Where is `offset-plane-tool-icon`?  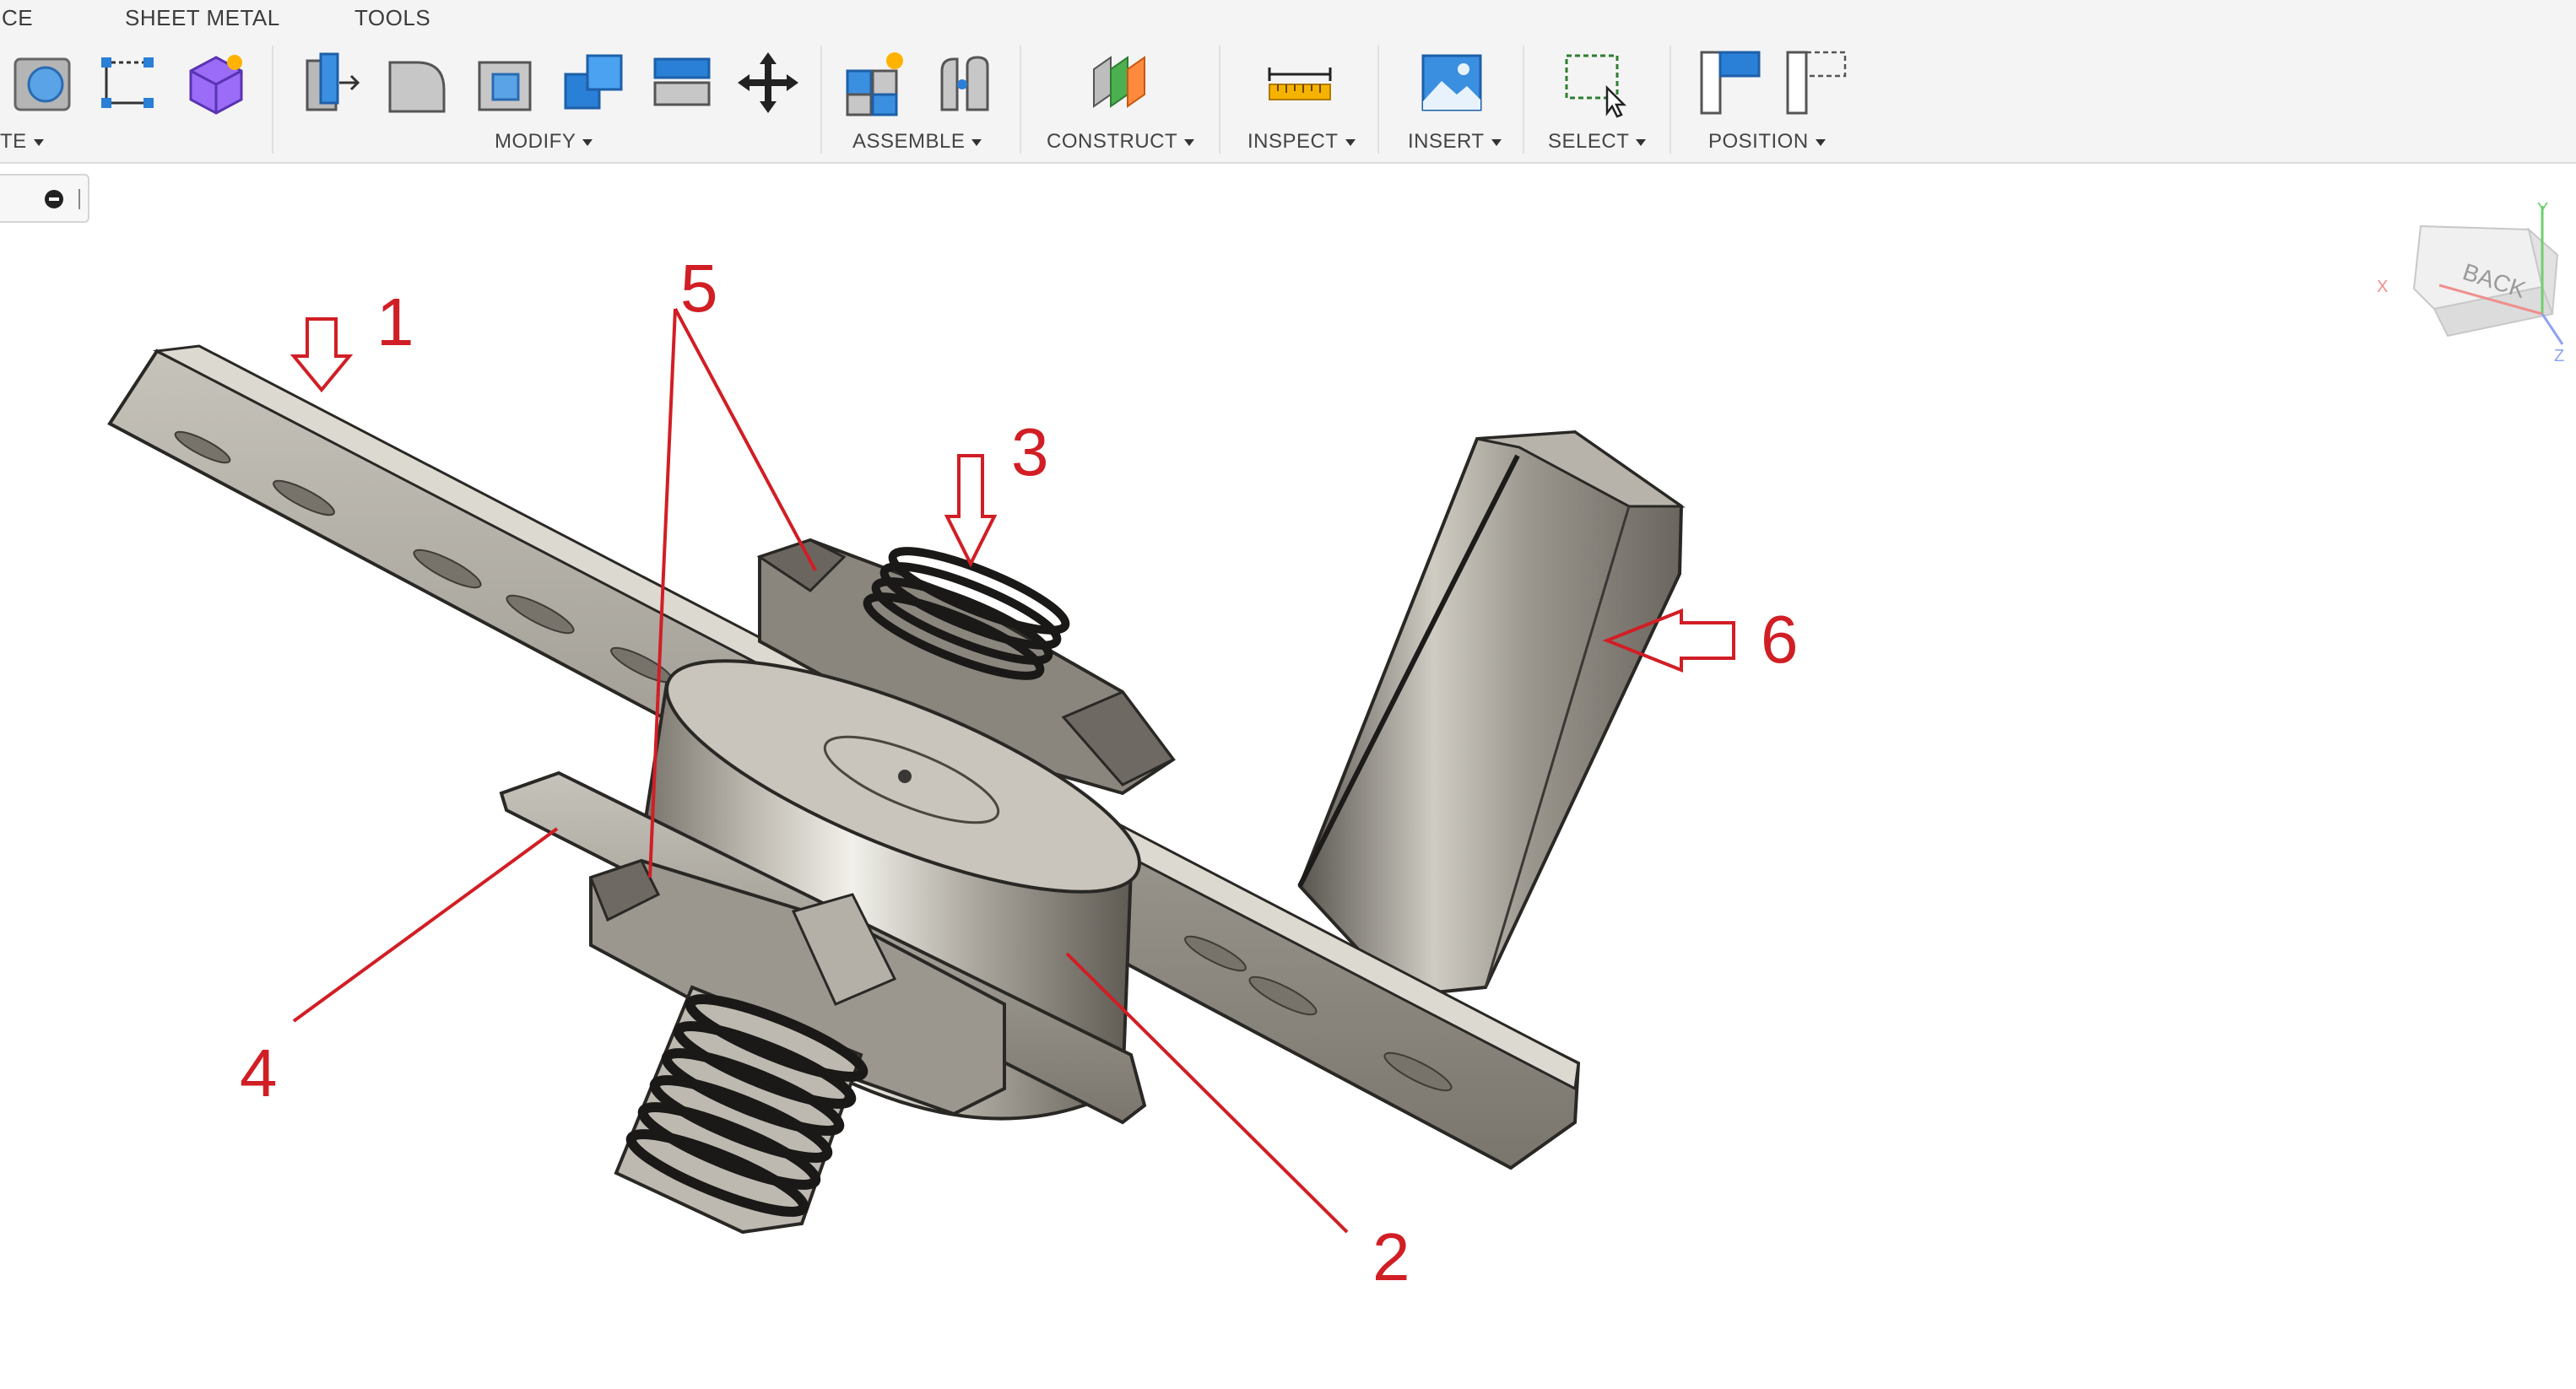 offset-plane-tool-icon is located at coordinates (1119, 83).